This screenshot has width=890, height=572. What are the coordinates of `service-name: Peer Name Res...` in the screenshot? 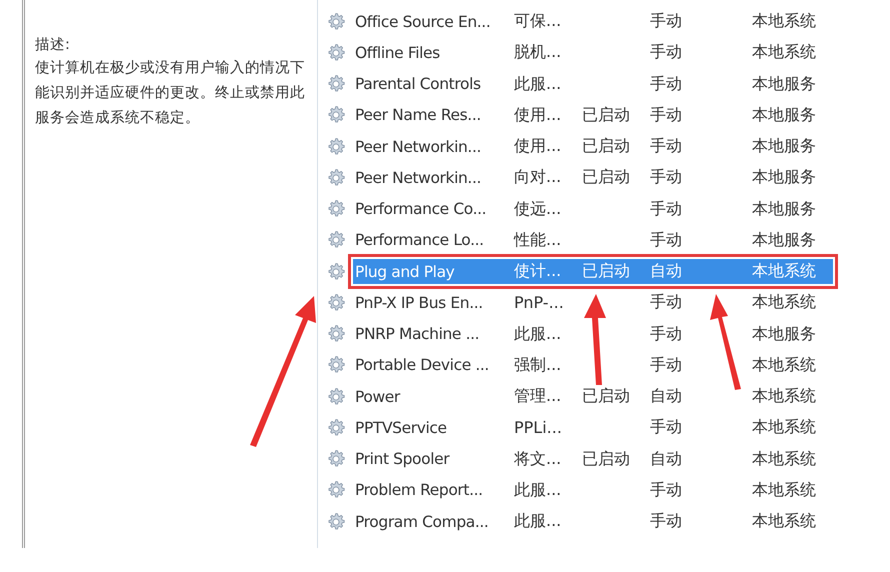 It's located at (418, 115).